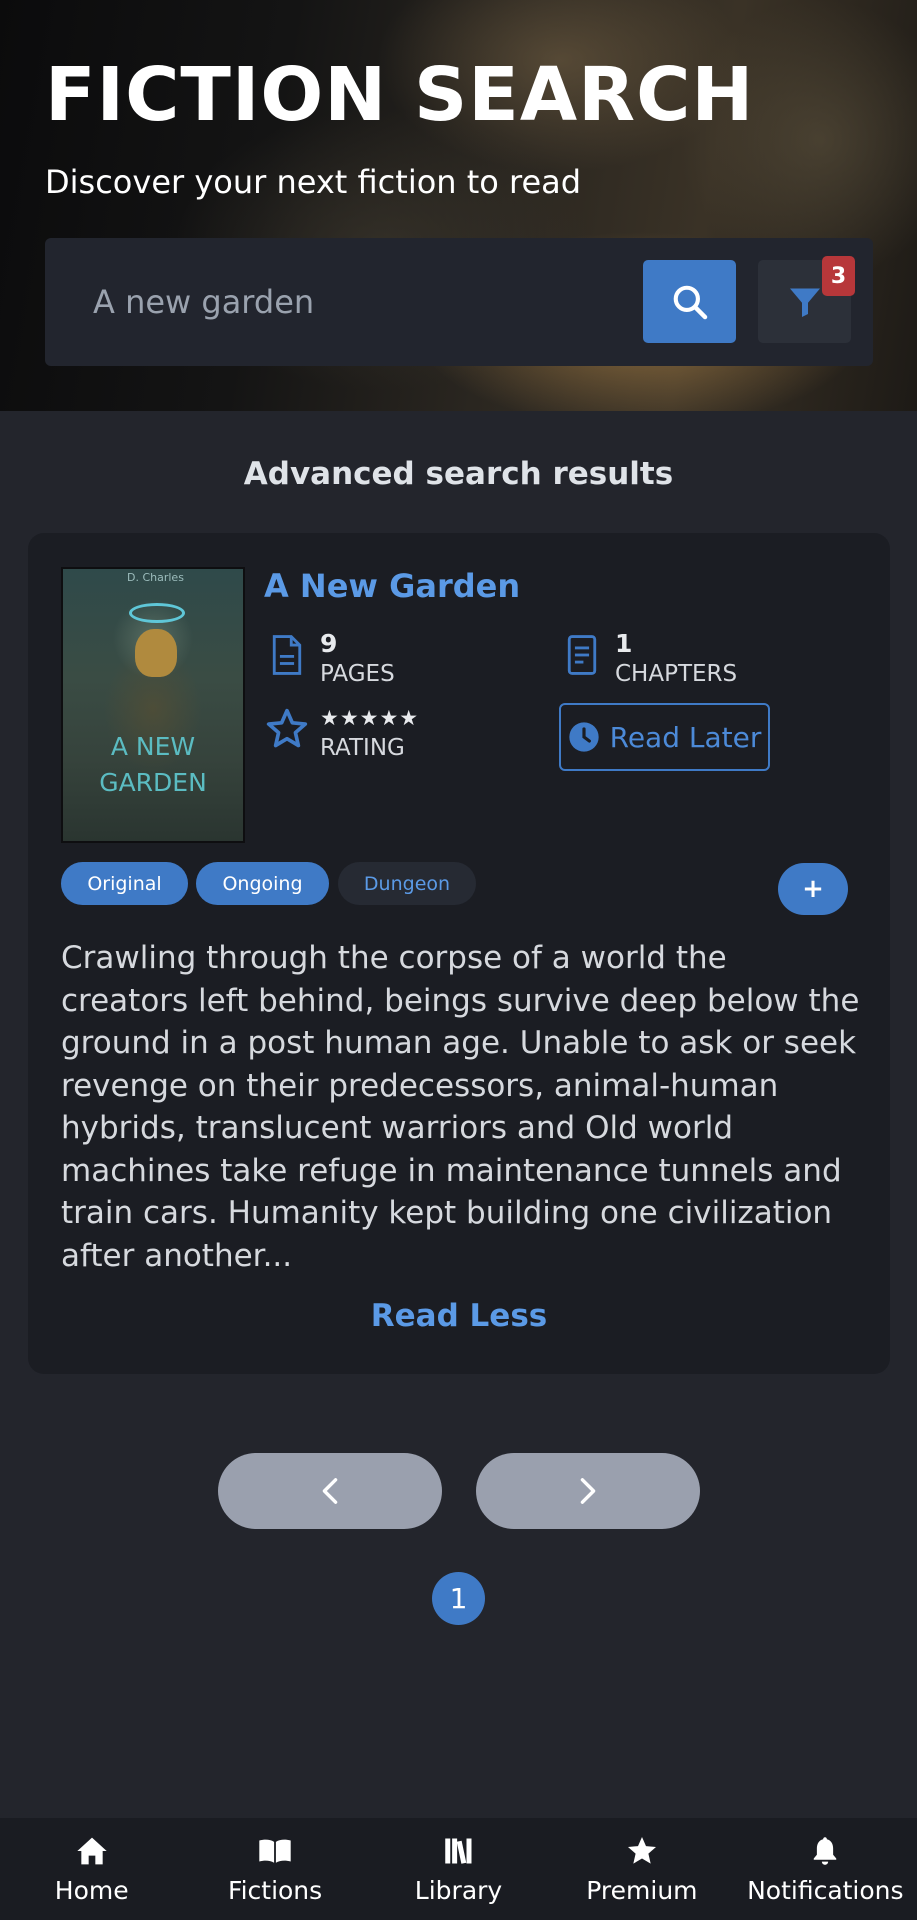  I want to click on search-box: 3, so click(459, 302).